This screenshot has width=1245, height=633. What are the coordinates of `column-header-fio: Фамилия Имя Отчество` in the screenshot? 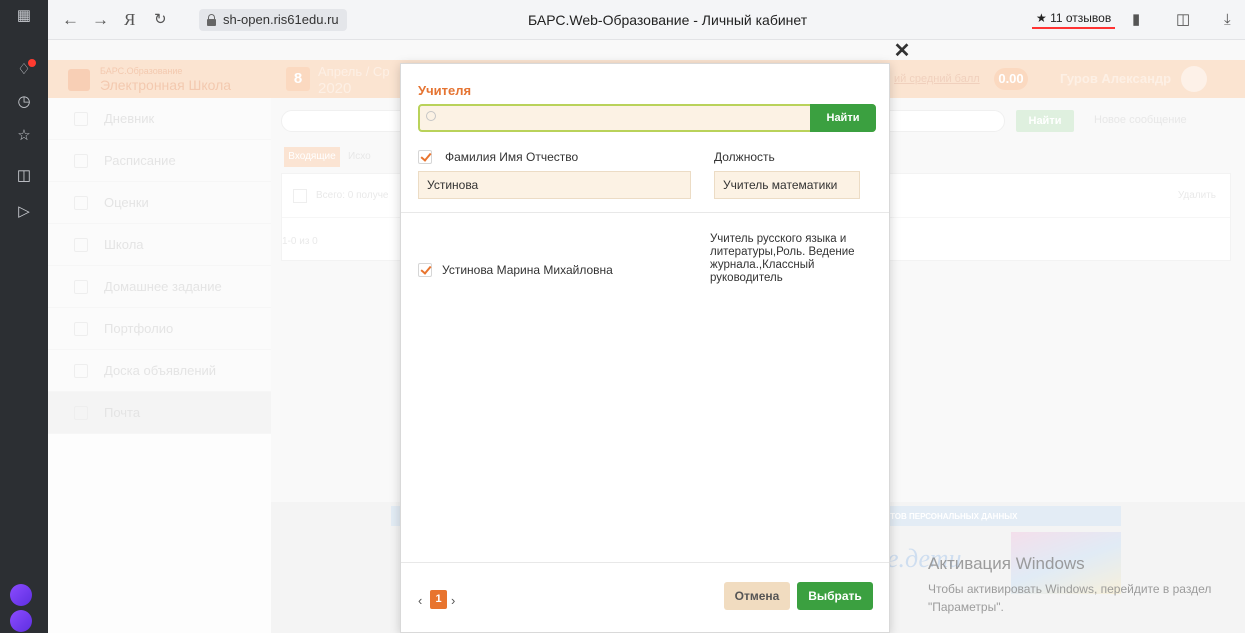 It's located at (512, 157).